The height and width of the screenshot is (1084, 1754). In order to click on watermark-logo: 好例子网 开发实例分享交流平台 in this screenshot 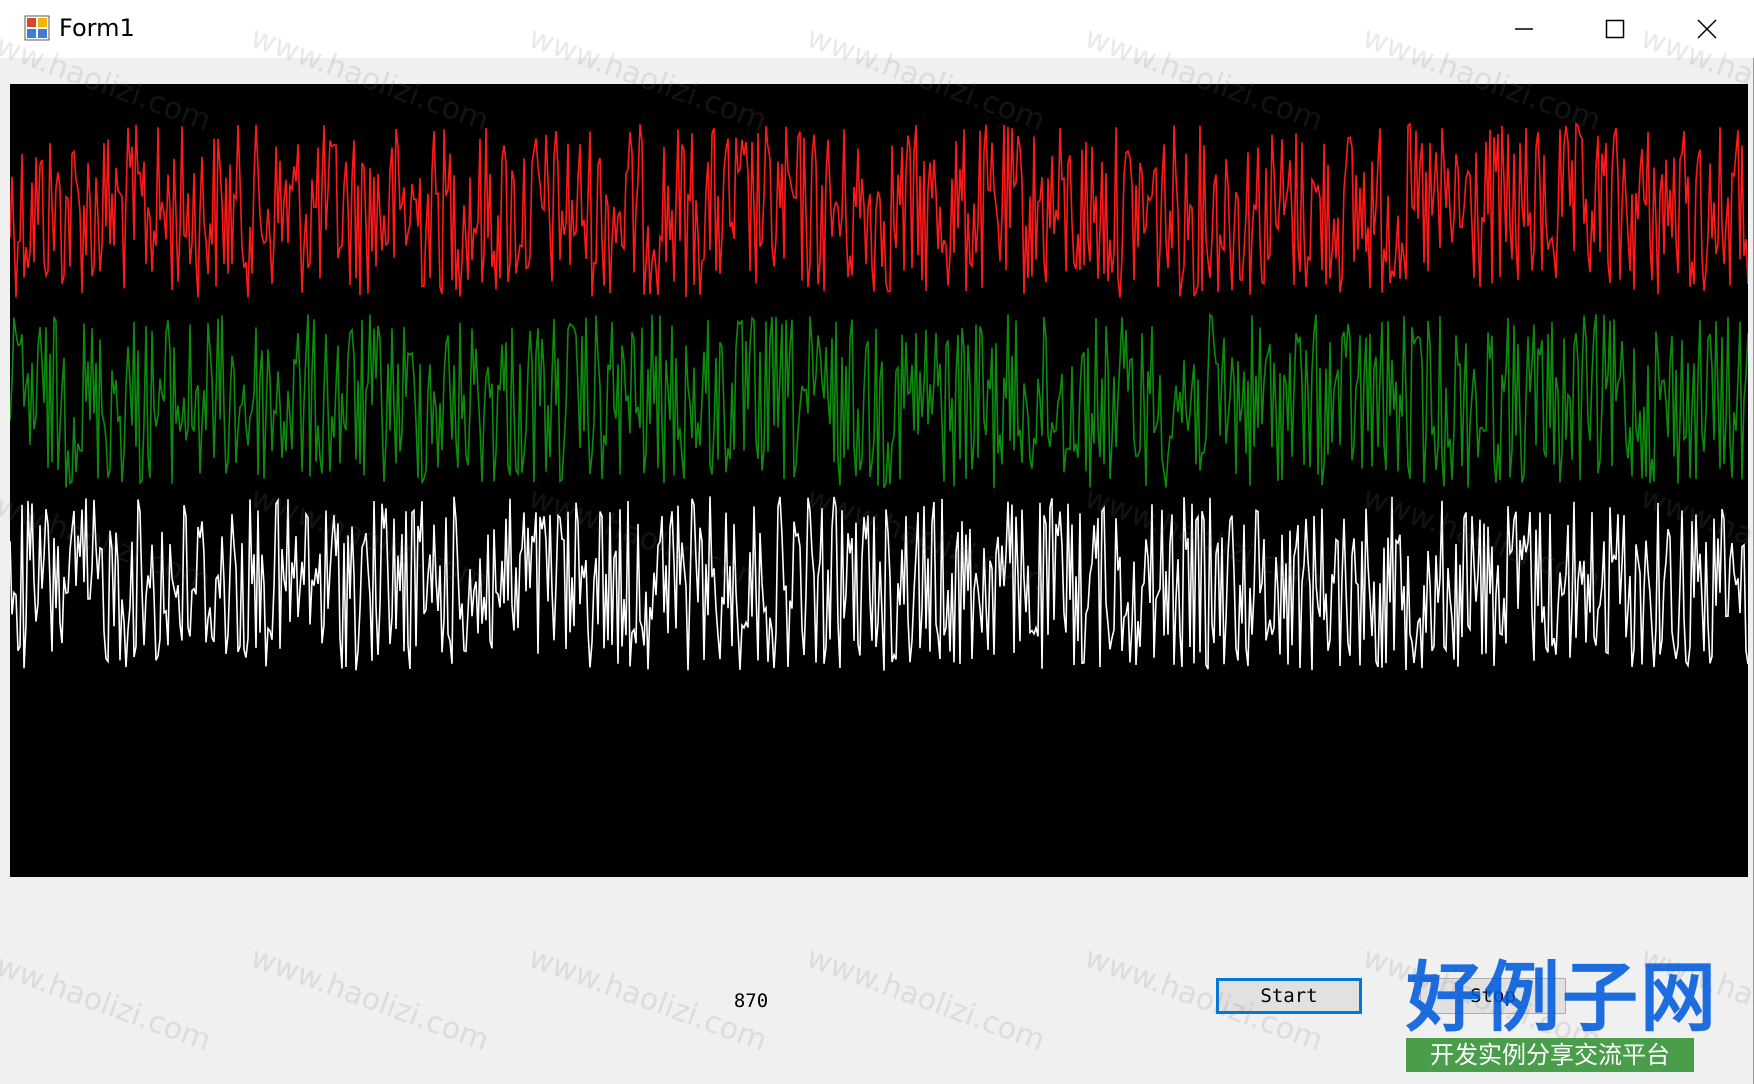, I will do `click(1561, 1015)`.